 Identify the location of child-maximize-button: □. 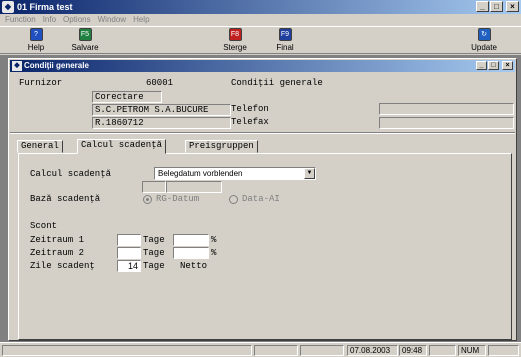
(493, 65).